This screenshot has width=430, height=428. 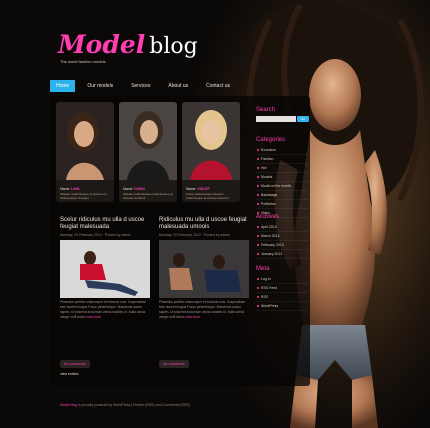 I want to click on search-input, so click(x=276, y=119).